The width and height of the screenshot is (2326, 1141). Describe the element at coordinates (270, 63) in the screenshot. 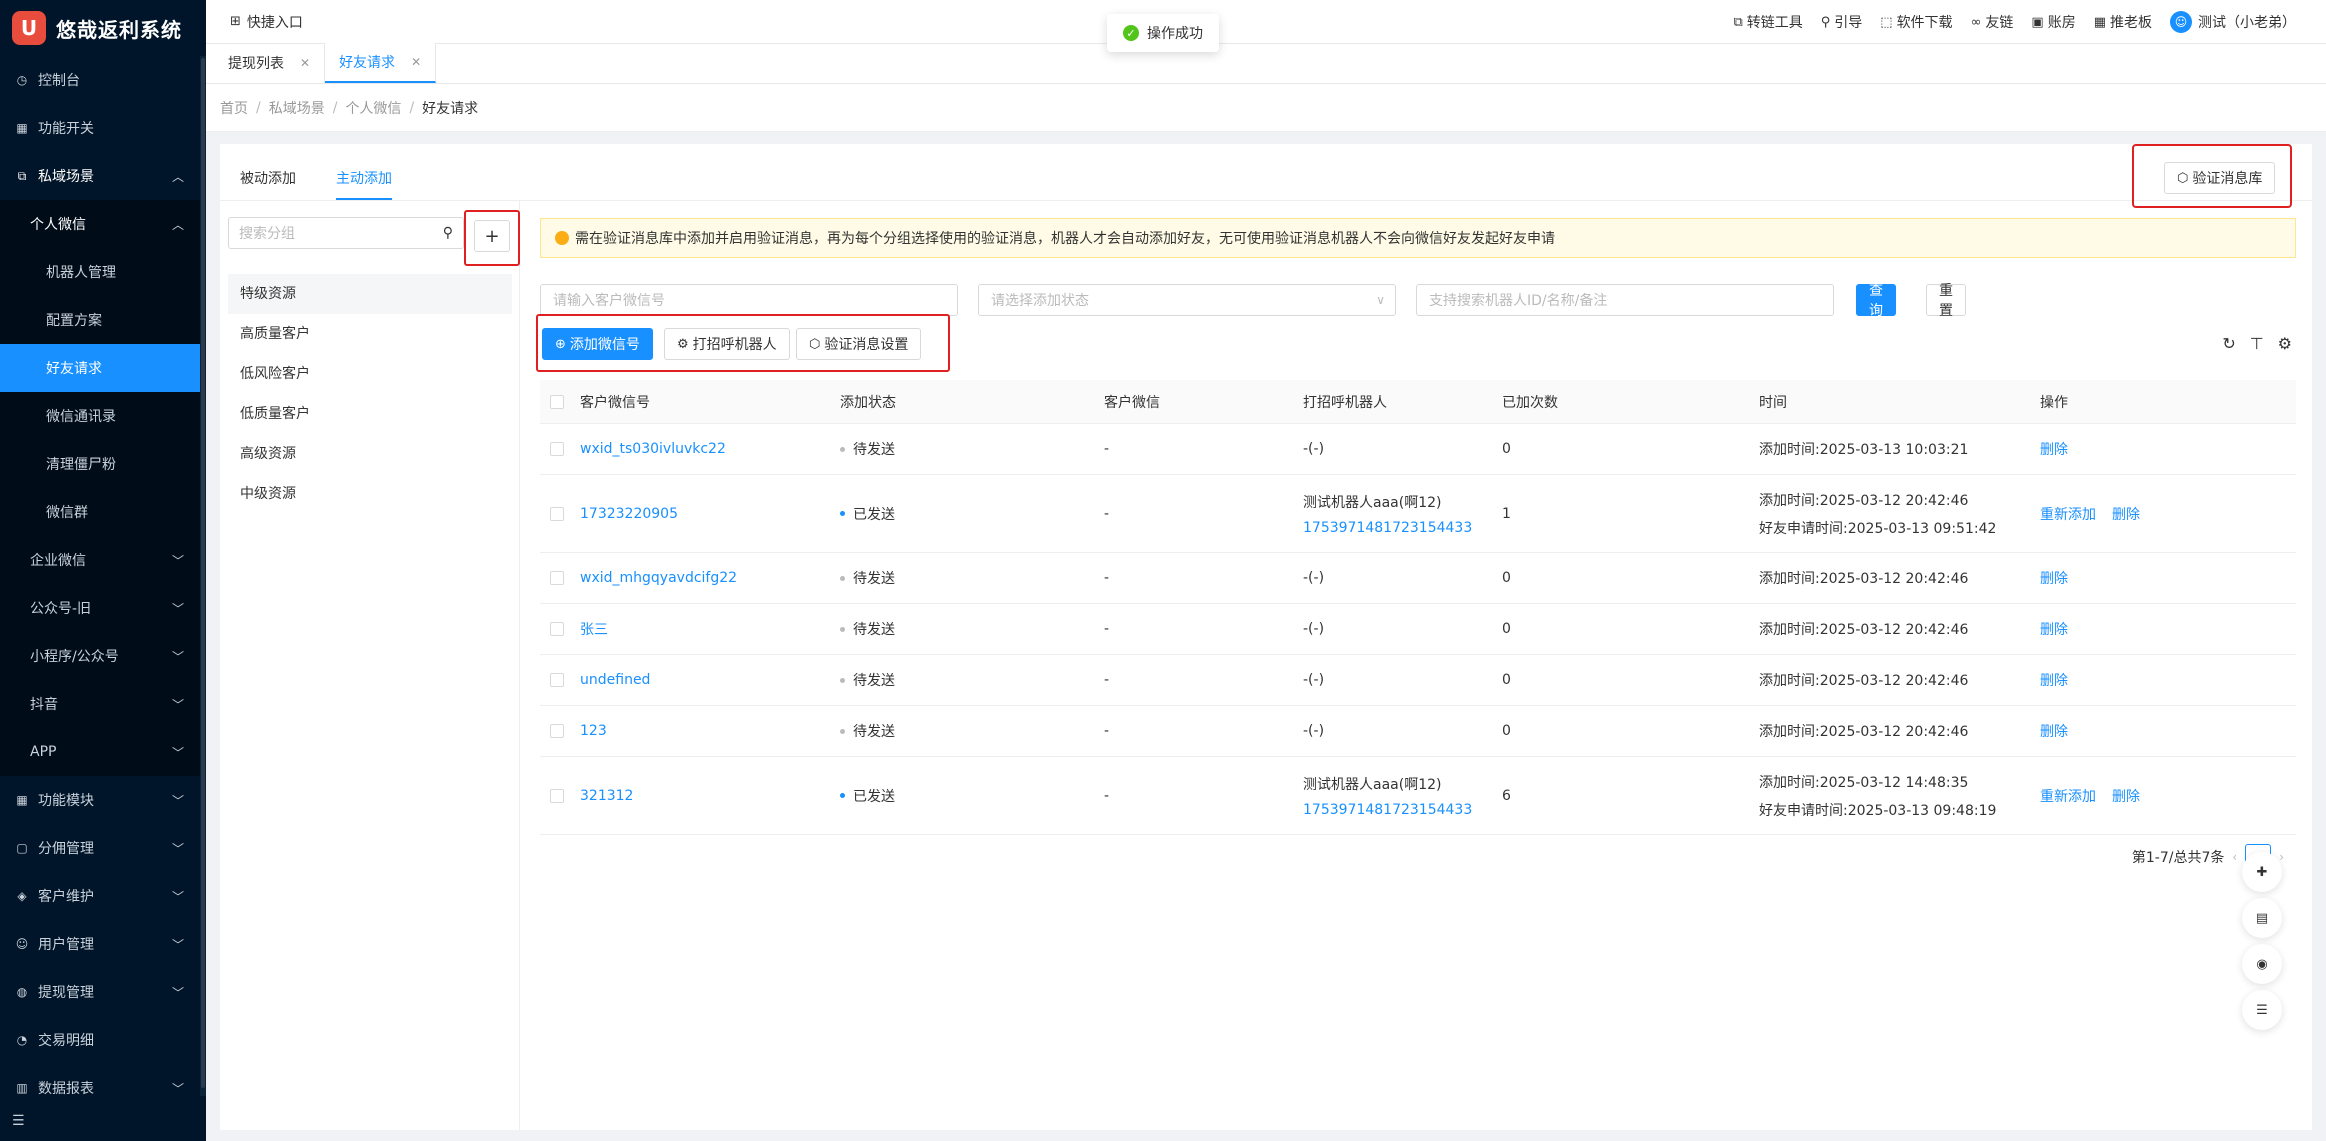

I see `tab-withdraw-list: 提现列表 ✕` at that location.